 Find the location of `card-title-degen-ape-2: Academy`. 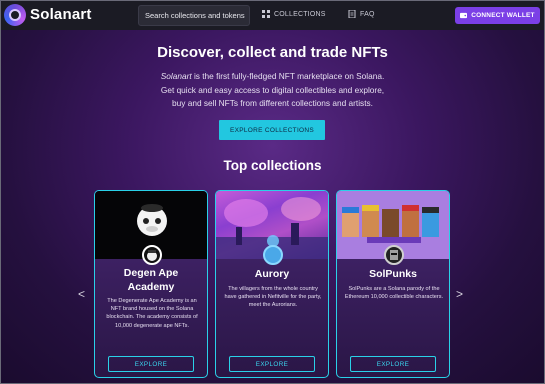

card-title-degen-ape-2: Academy is located at coordinates (151, 287).